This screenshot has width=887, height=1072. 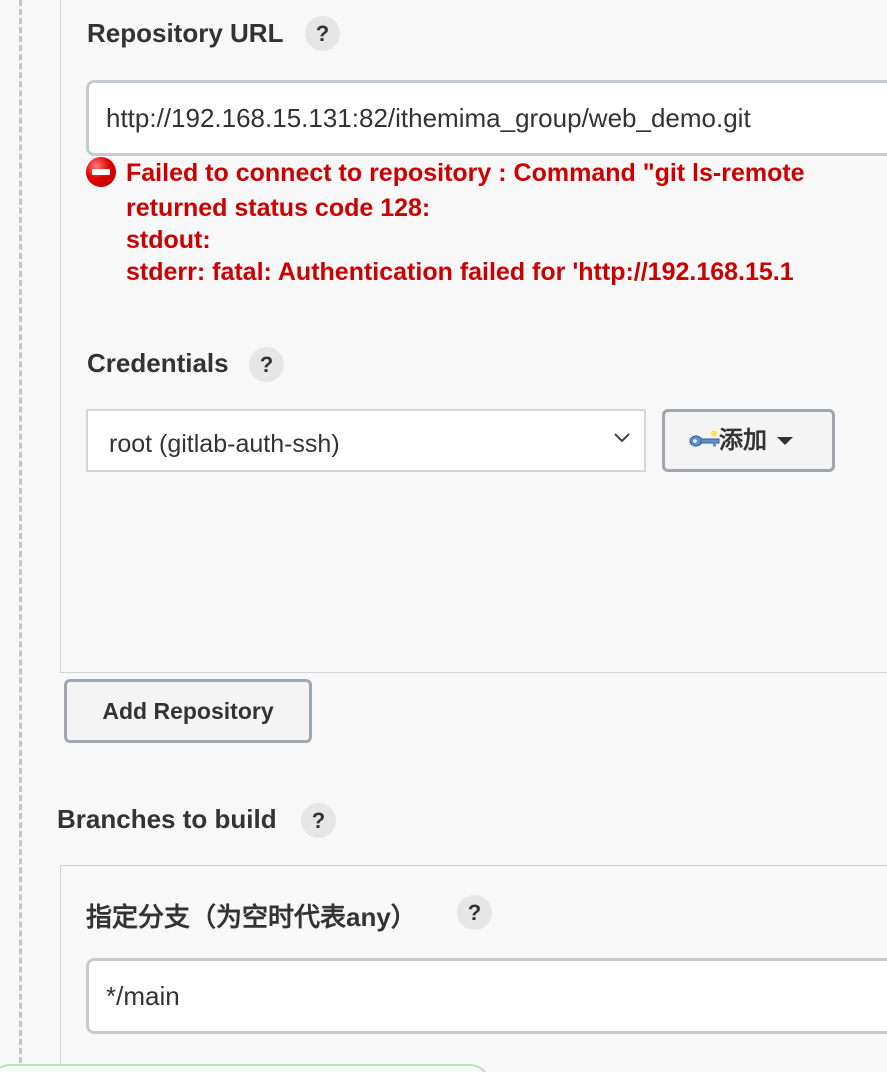 I want to click on error-icon, so click(x=101, y=172).